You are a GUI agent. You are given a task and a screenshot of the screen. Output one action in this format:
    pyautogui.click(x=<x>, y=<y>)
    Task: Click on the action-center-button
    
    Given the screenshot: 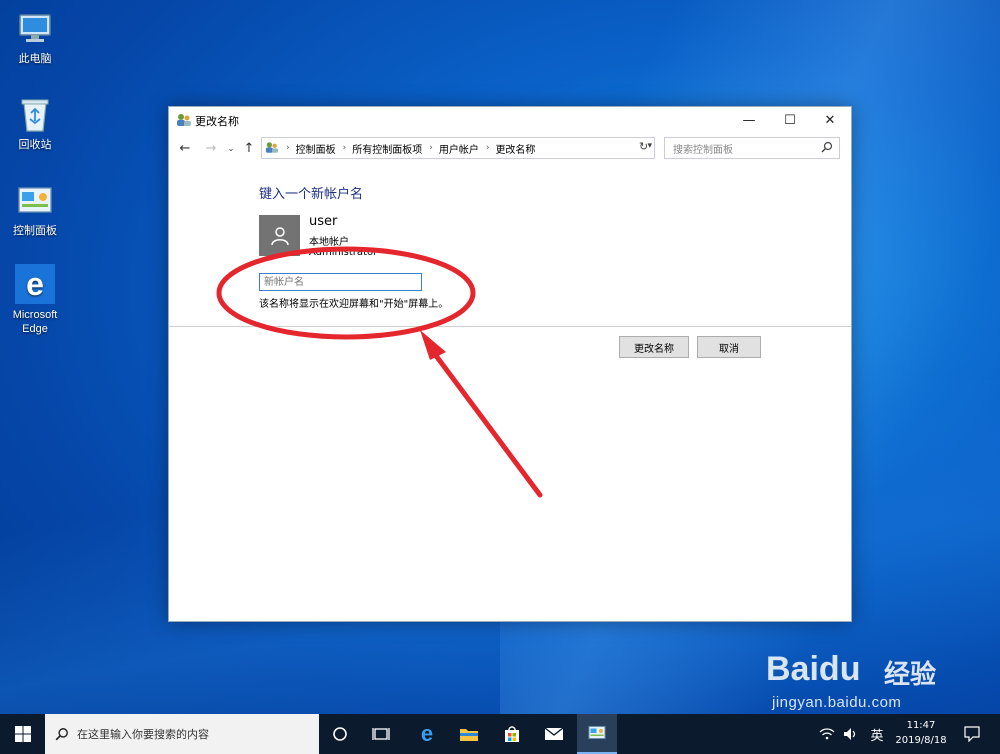 What is the action you would take?
    pyautogui.click(x=972, y=734)
    